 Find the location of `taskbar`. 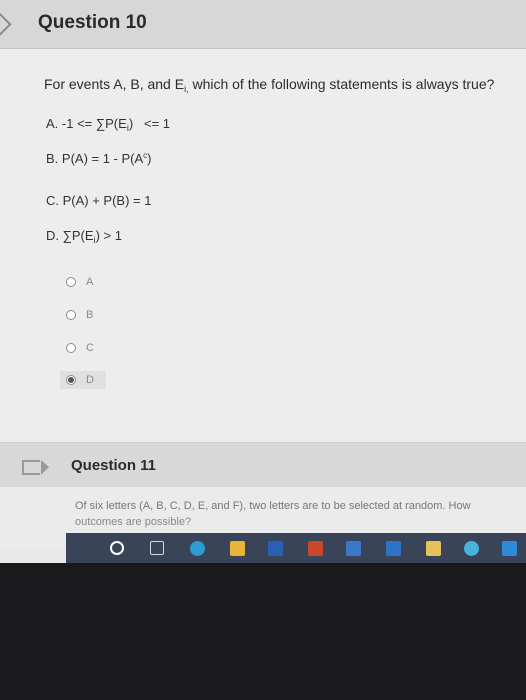

taskbar is located at coordinates (296, 548).